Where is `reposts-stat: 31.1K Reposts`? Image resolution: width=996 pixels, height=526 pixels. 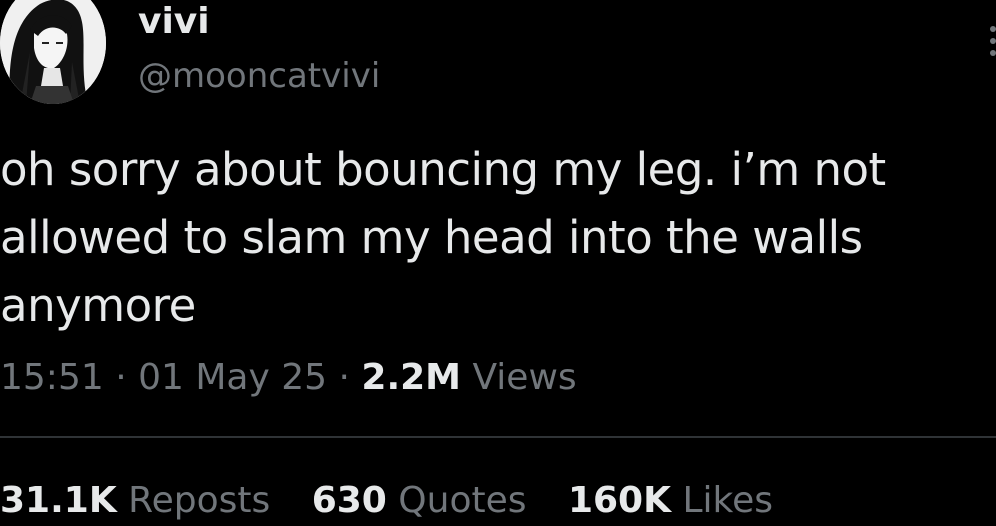
reposts-stat: 31.1K Reposts is located at coordinates (135, 501).